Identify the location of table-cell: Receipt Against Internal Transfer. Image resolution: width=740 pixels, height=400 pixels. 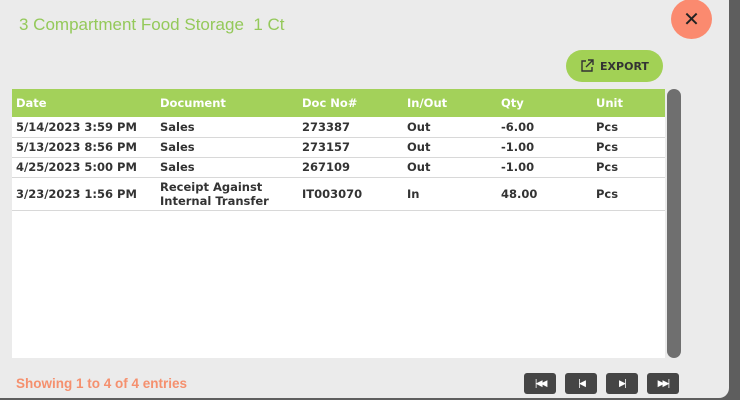
(227, 194).